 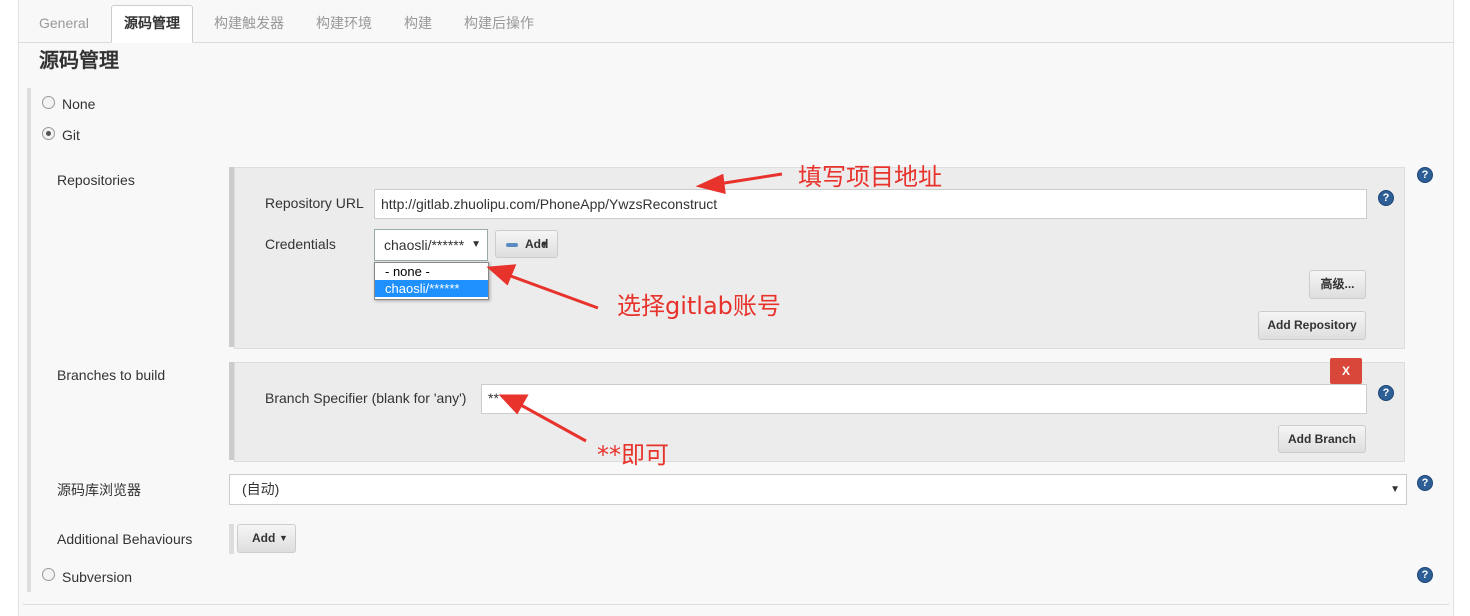 What do you see at coordinates (553, 291) in the screenshot?
I see `credentials-arrow-line` at bounding box center [553, 291].